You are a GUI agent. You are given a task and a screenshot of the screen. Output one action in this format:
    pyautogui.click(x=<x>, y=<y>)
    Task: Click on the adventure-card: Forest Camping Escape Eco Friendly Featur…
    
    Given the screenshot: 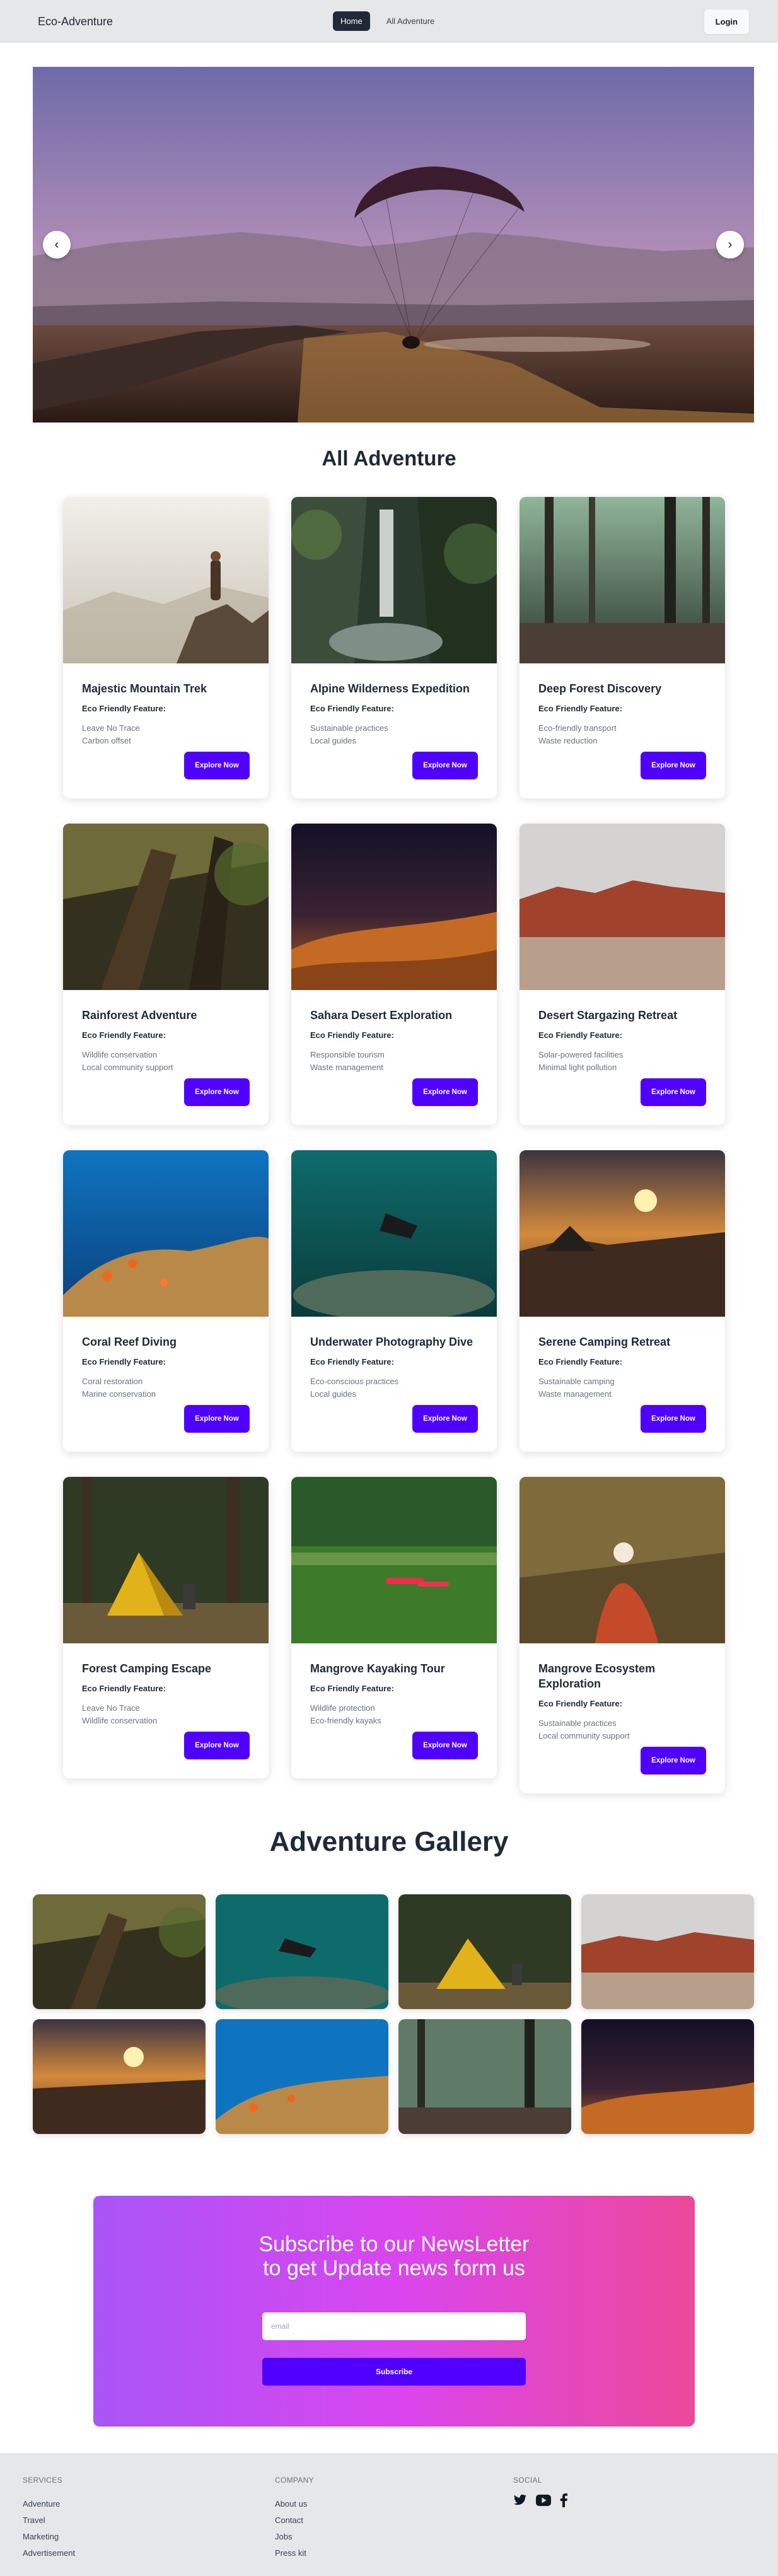 What is the action you would take?
    pyautogui.click(x=166, y=1628)
    